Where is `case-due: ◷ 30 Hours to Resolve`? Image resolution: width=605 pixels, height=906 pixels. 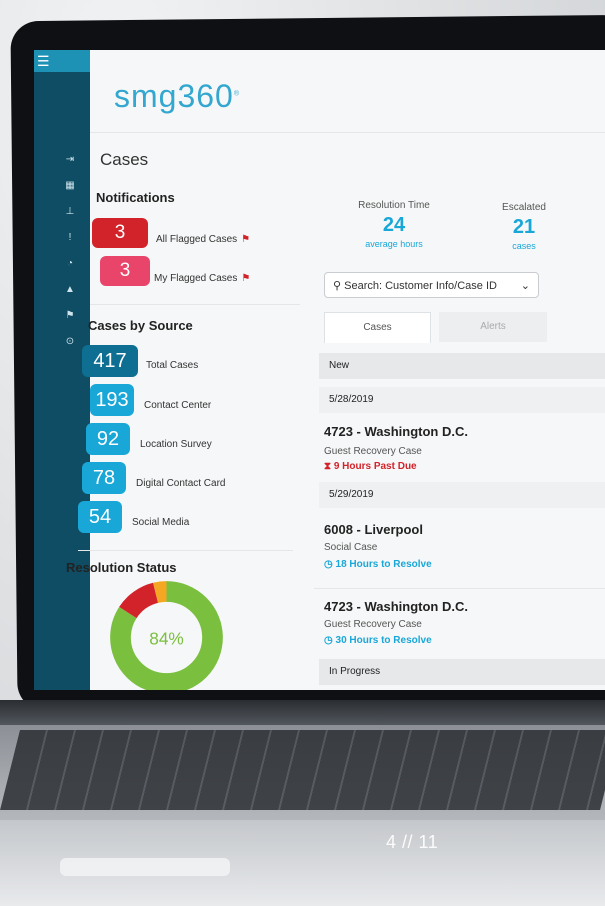 case-due: ◷ 30 Hours to Resolve is located at coordinates (378, 640).